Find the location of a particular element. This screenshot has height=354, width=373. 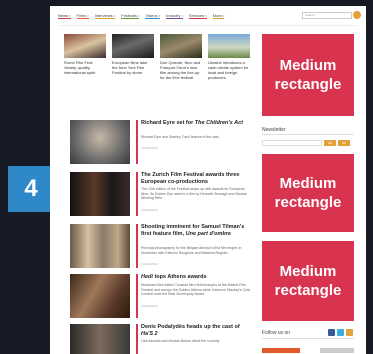

sidebar-tab-active is located at coordinates (281, 350).